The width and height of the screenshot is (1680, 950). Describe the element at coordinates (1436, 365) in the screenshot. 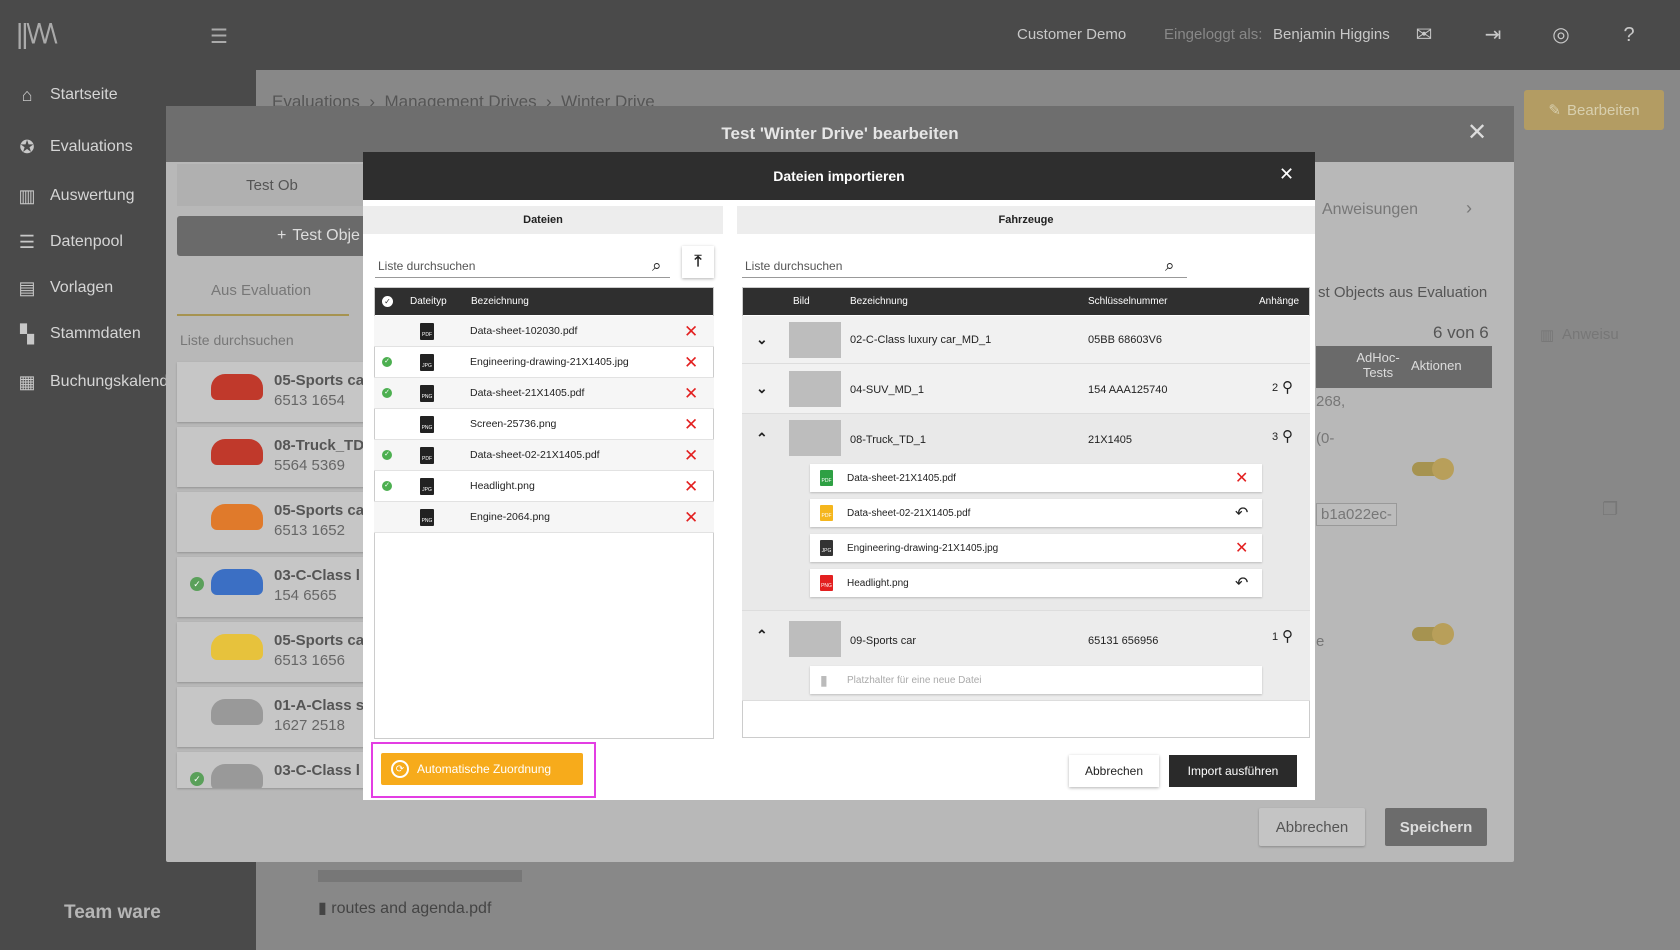

I see `th-actions: Aktionen` at that location.